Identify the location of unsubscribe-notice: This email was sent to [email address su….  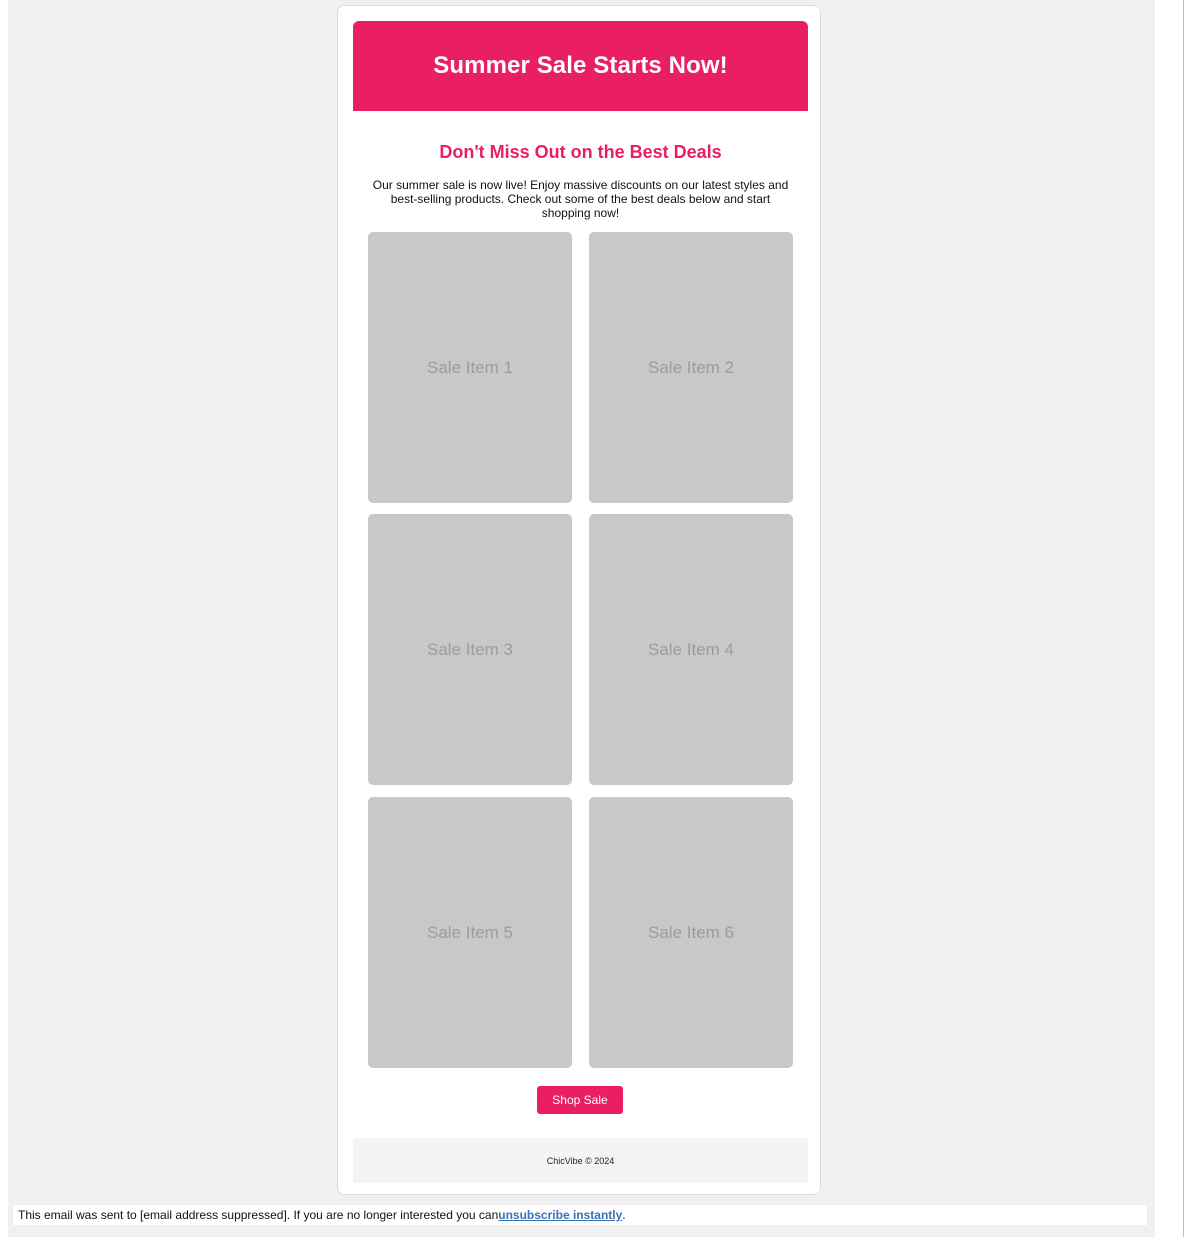
(580, 1215).